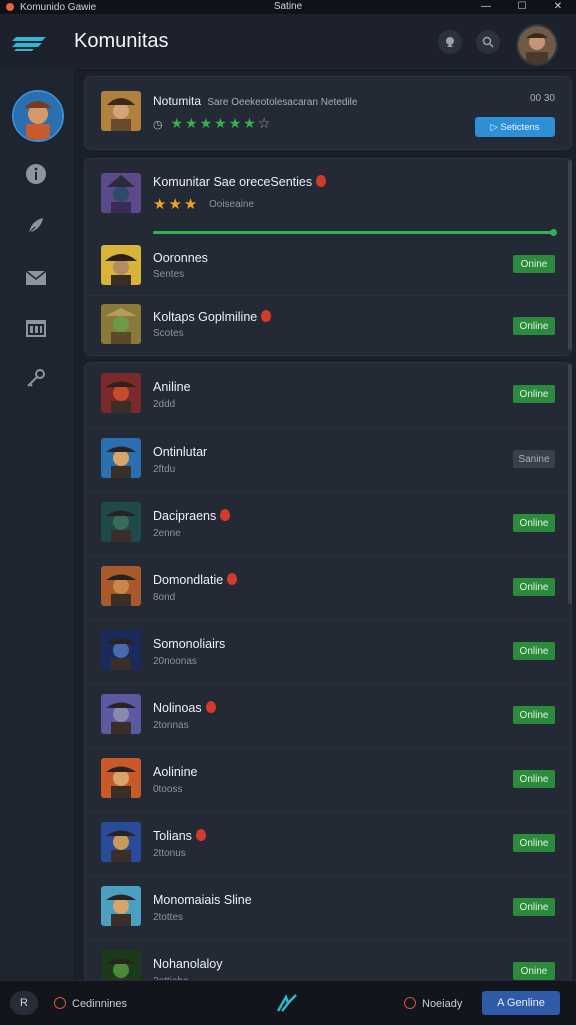 The image size is (576, 1025). Describe the element at coordinates (328, 261) in the screenshot. I see `list-item: Ooronnes Sentes` at that location.